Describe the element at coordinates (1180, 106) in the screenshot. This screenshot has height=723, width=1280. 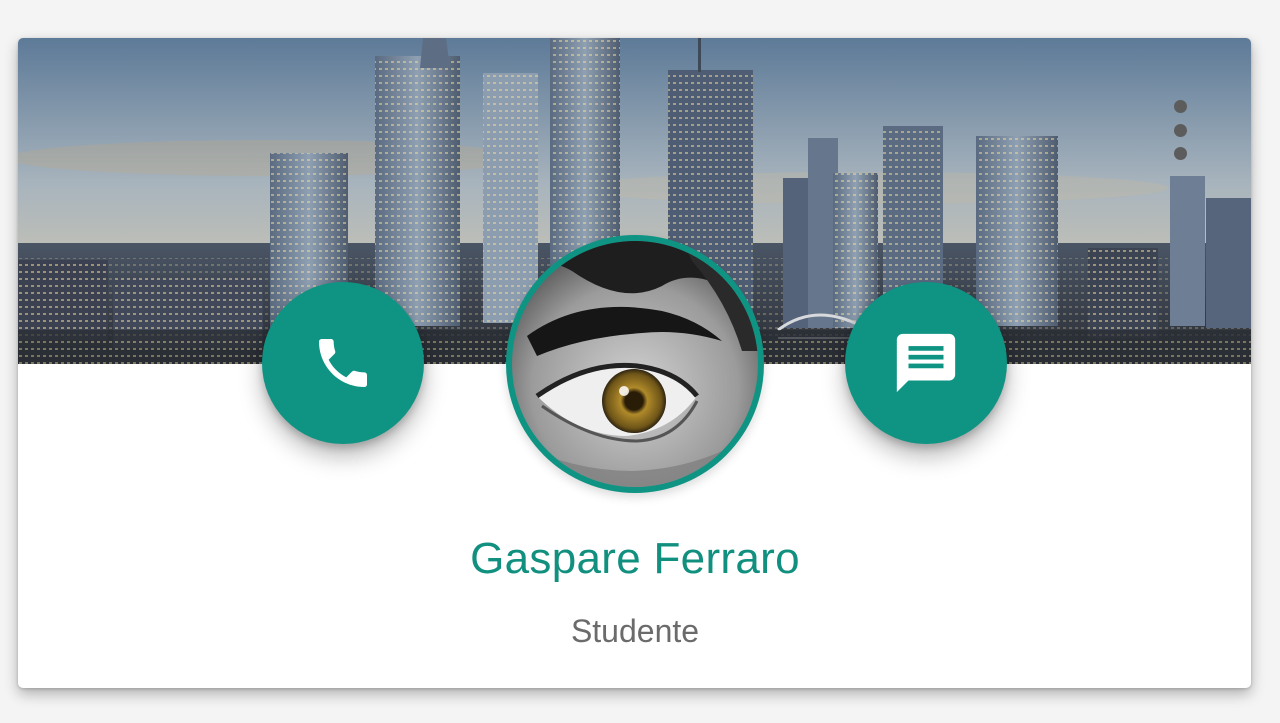
I see `more-vert-icon` at that location.